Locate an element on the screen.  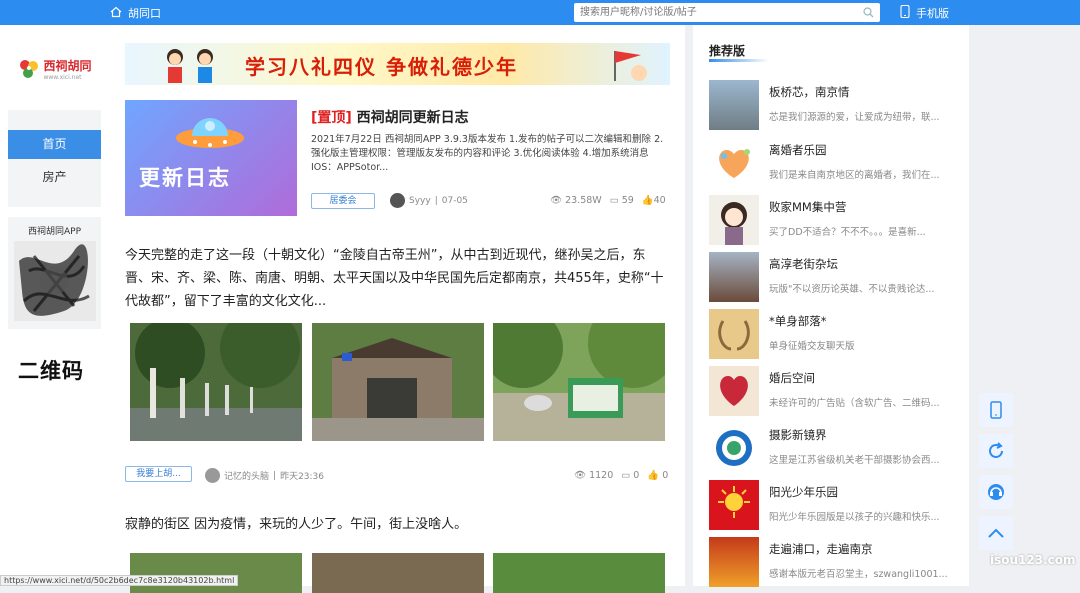
pinned-tag: [置顶] is located at coordinates (331, 118).